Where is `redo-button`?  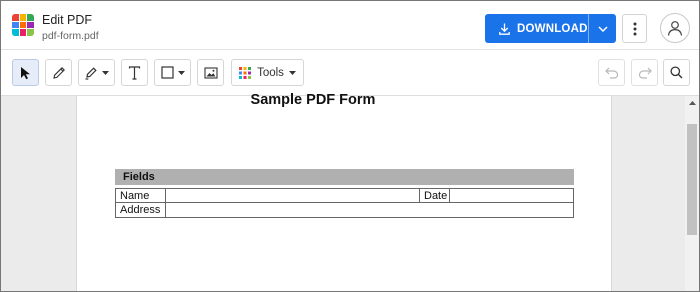
redo-button is located at coordinates (644, 72).